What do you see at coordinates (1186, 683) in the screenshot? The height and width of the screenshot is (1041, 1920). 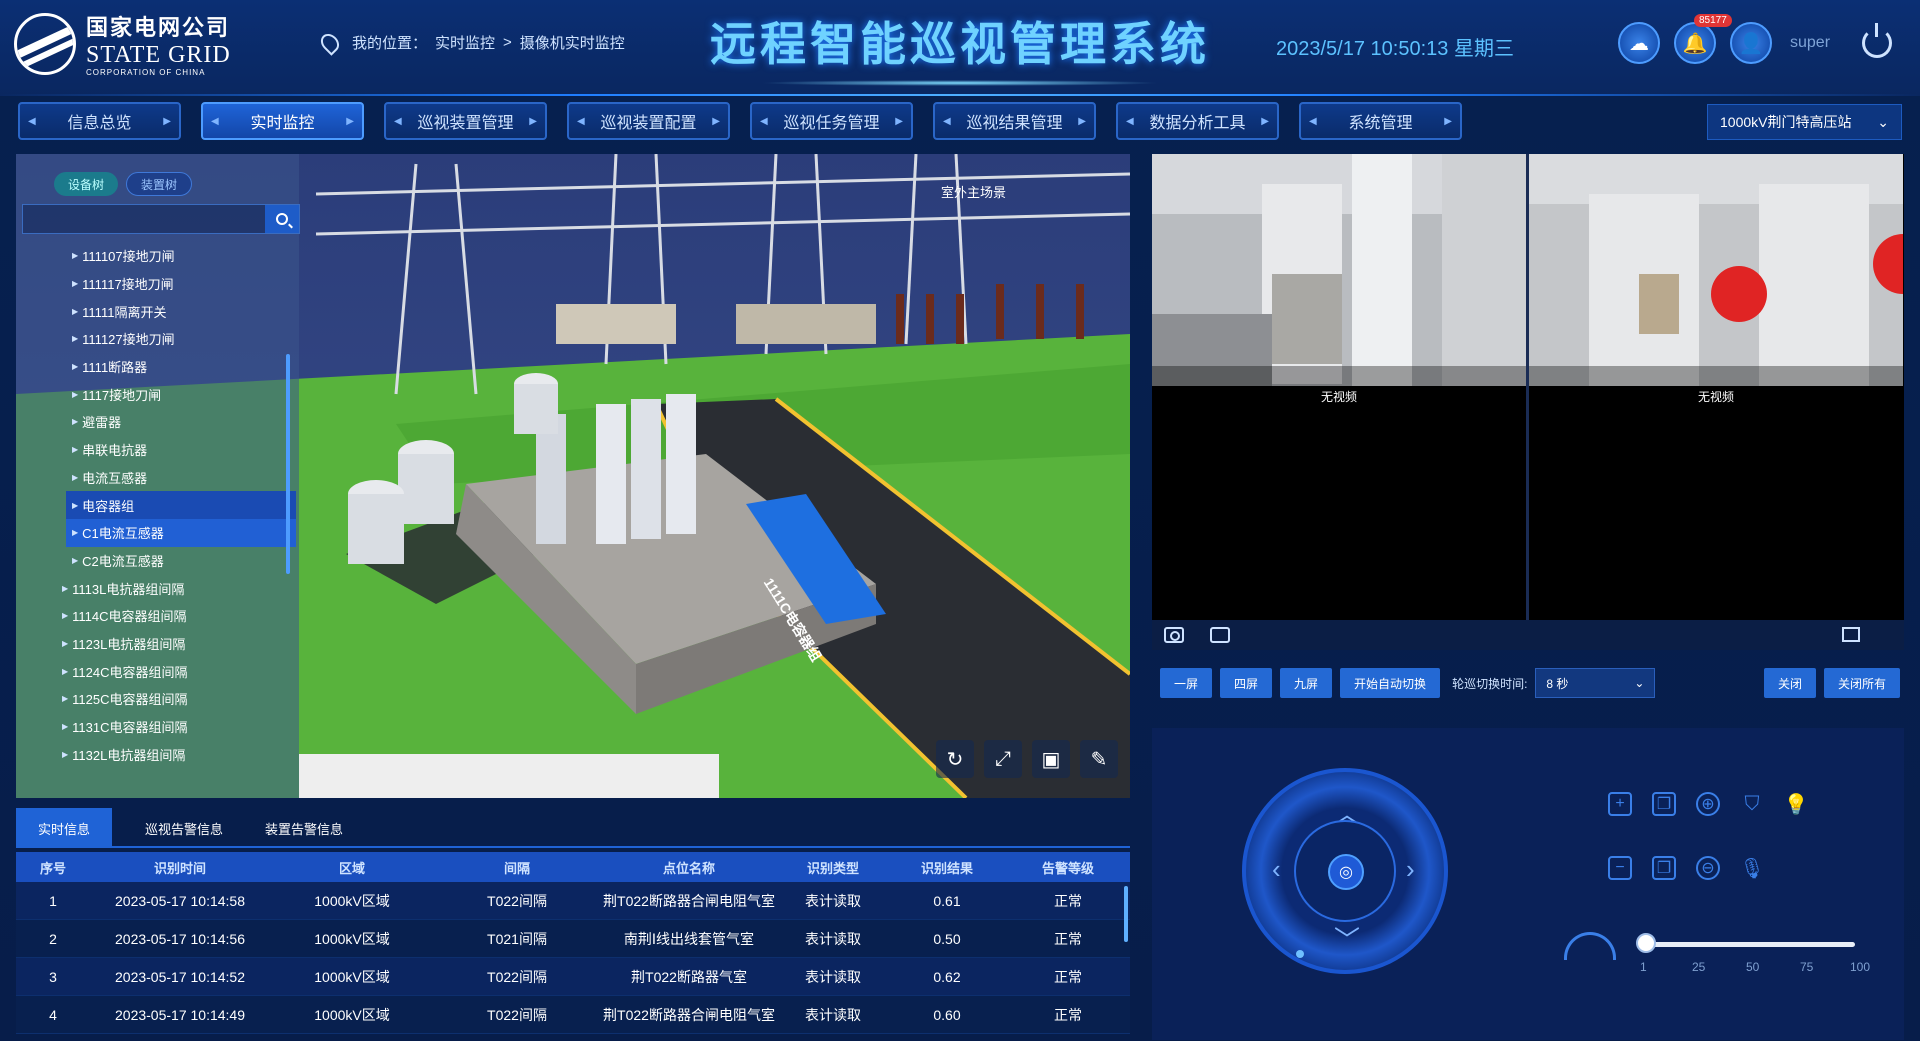 I see `one-screen-button: 一屏` at bounding box center [1186, 683].